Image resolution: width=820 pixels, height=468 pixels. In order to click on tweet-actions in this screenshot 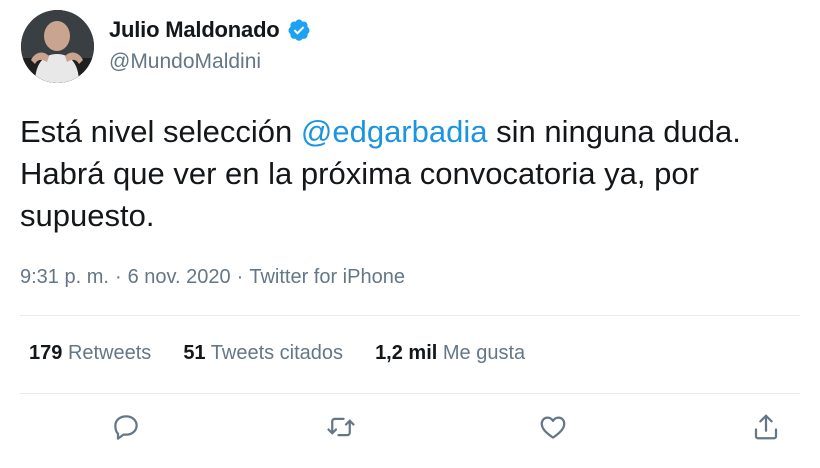, I will do `click(410, 430)`.